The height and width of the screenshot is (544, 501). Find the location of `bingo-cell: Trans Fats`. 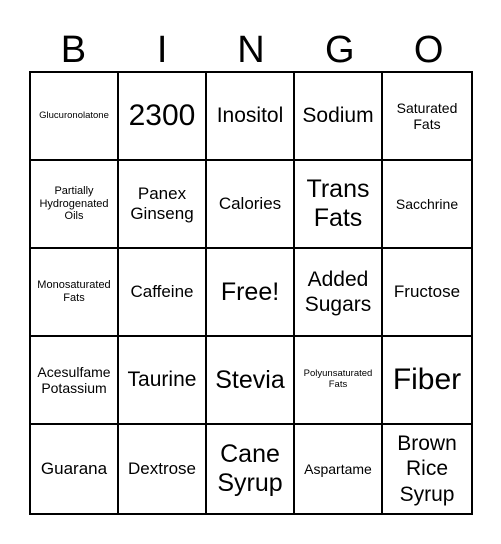

bingo-cell: Trans Fats is located at coordinates (339, 205).